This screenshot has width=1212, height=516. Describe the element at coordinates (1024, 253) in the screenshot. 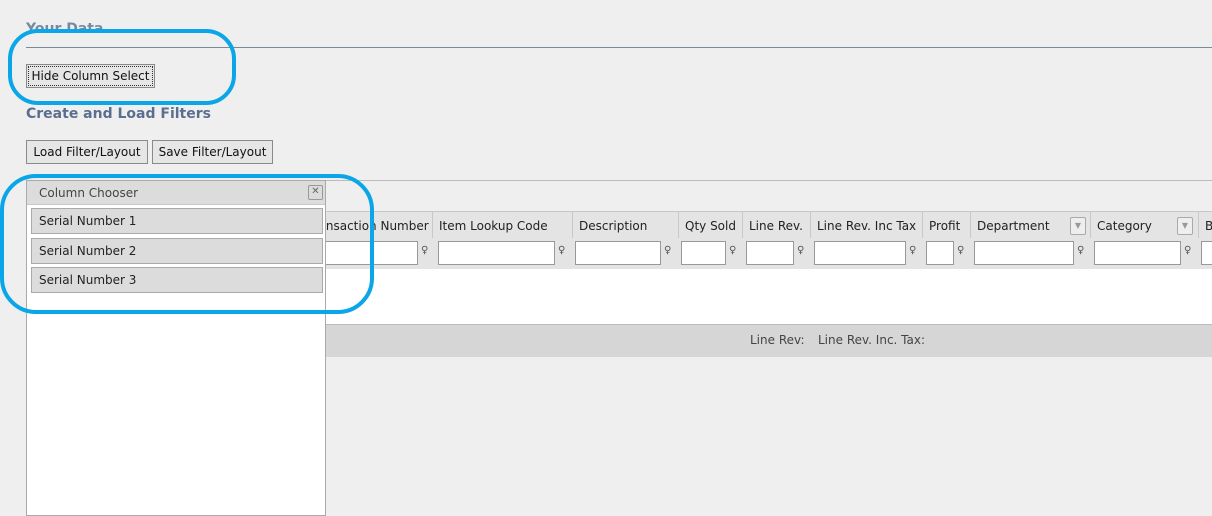

I see `filter-input-department` at that location.